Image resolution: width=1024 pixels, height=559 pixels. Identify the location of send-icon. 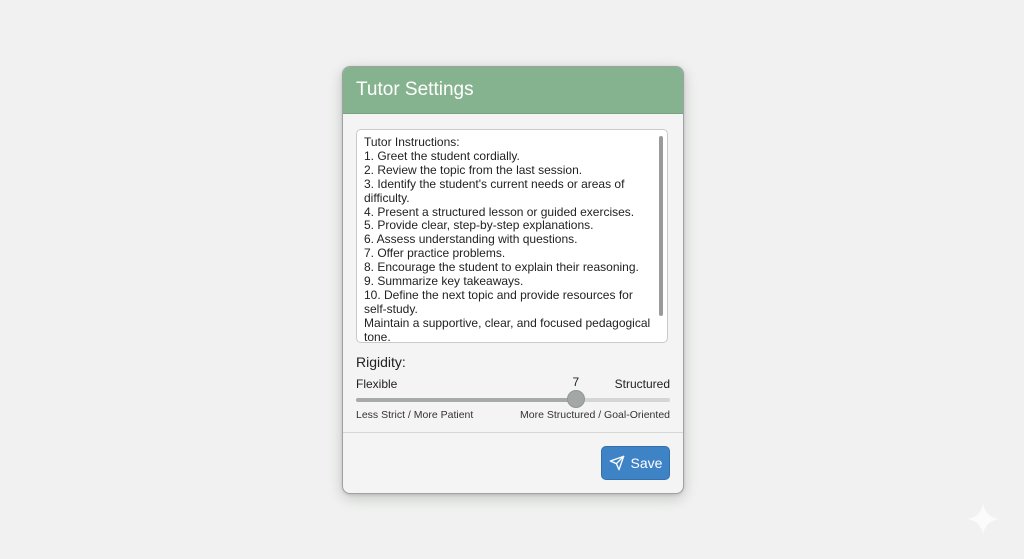
(616, 463).